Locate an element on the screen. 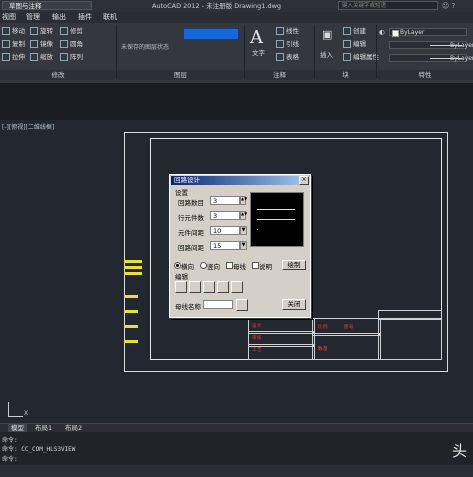  scale-label: 缩放 is located at coordinates (46, 57).